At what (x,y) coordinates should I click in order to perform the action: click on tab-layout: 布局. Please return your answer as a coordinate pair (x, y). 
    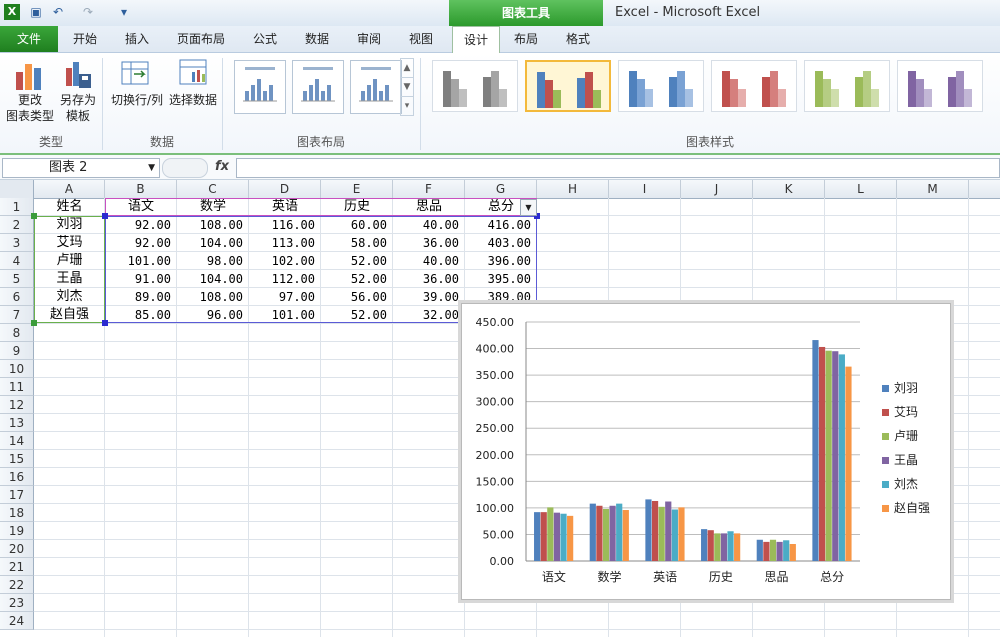
    Looking at the image, I should click on (526, 39).